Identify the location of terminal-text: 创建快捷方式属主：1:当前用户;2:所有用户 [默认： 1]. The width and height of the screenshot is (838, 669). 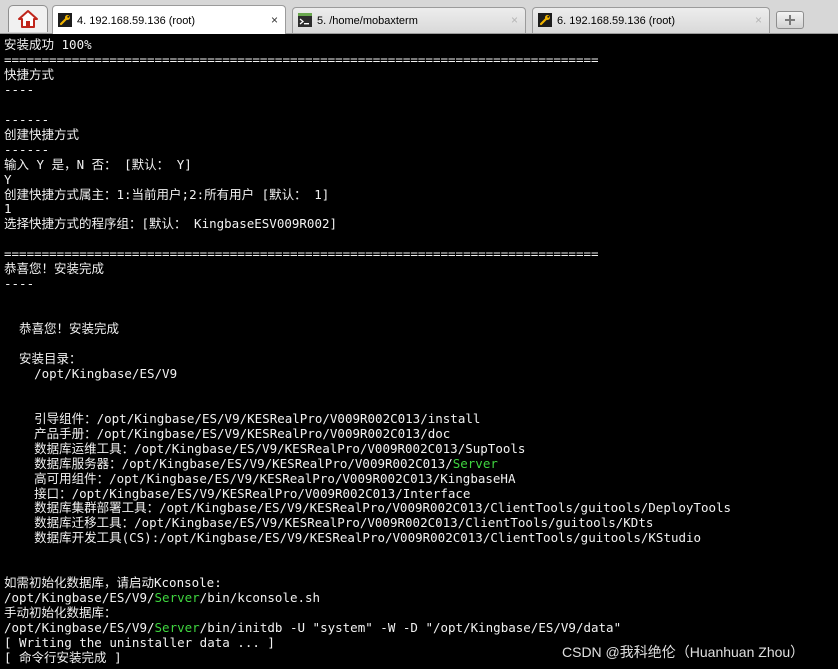
(167, 194).